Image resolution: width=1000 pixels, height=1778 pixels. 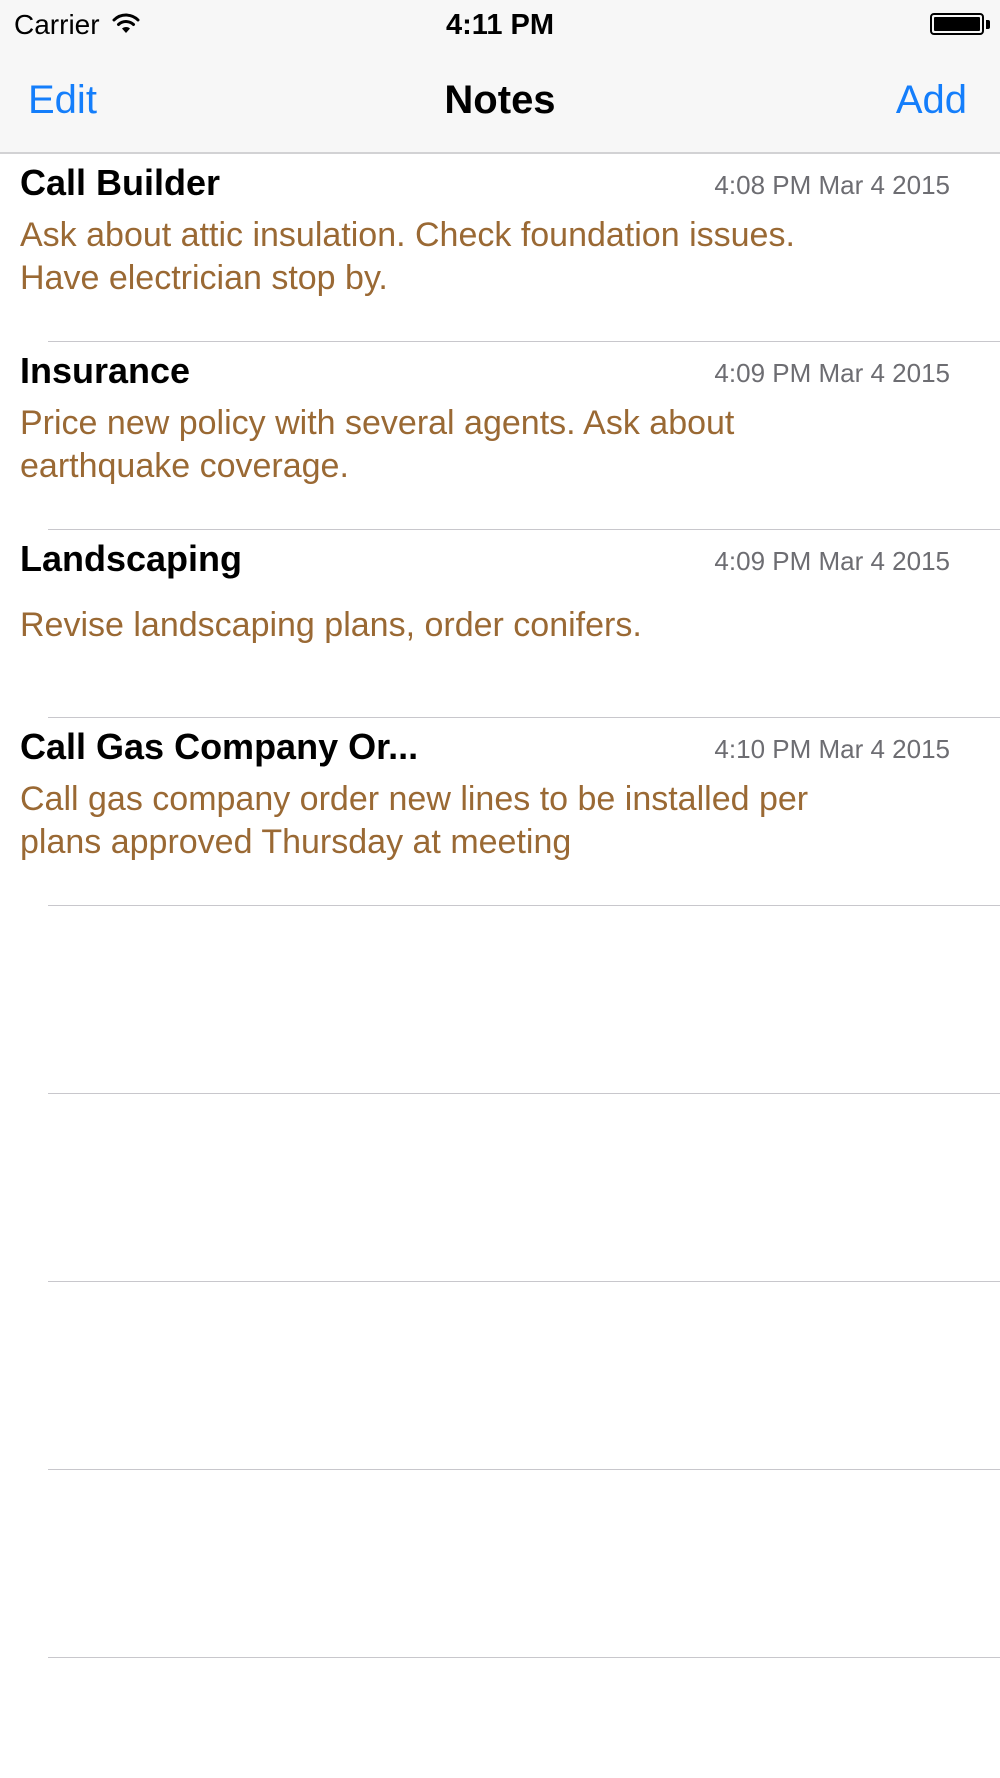 I want to click on page-title: Notes, so click(x=500, y=100).